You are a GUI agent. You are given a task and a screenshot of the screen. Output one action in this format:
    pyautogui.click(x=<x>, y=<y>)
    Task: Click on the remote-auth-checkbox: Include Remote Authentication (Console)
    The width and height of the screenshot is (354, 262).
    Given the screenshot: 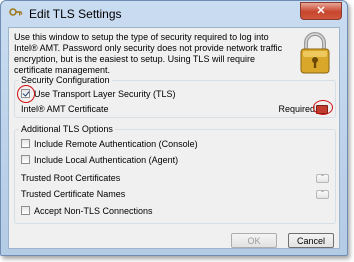 What is the action you would take?
    pyautogui.click(x=109, y=144)
    